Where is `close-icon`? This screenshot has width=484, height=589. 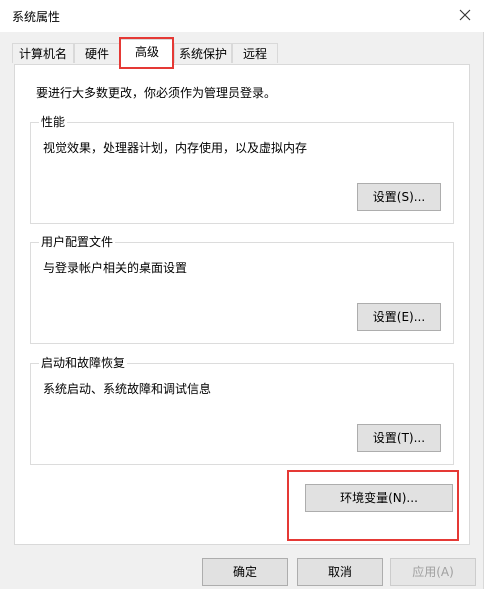
close-icon is located at coordinates (465, 15).